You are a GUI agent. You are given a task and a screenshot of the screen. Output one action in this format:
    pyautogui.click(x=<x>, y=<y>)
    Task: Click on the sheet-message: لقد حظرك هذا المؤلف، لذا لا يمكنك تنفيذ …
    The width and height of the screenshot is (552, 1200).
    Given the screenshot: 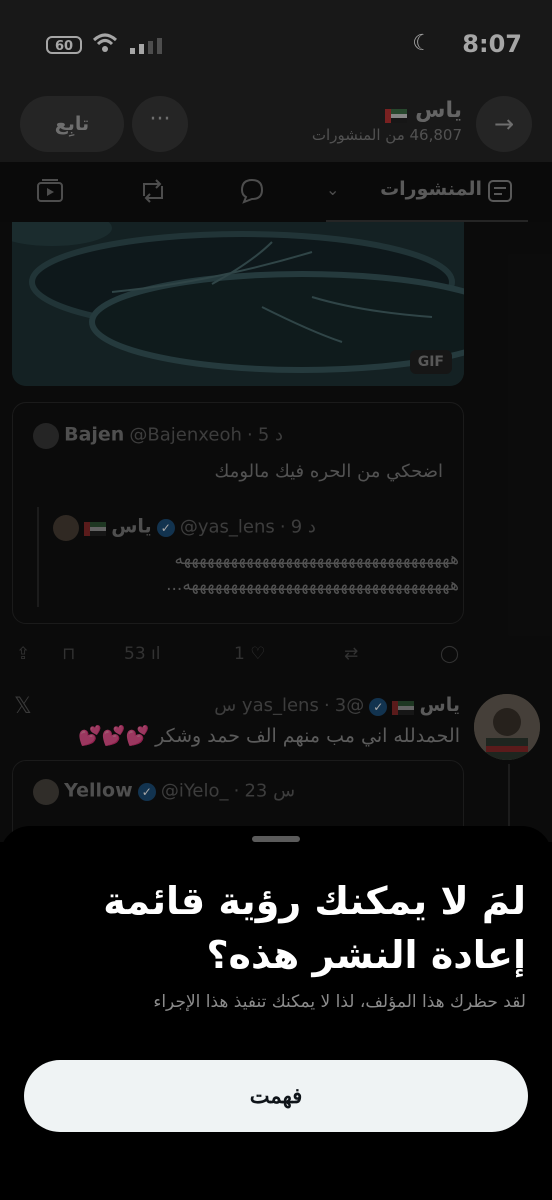 What is the action you would take?
    pyautogui.click(x=339, y=1002)
    